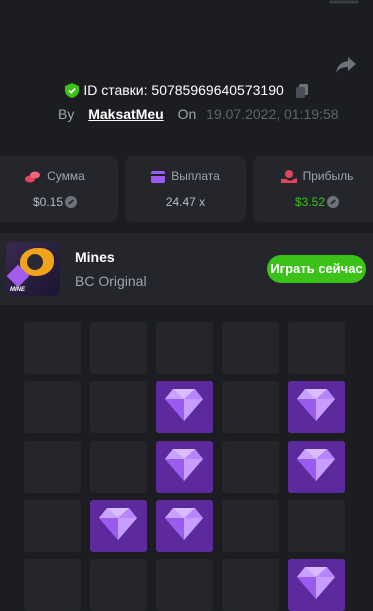 The height and width of the screenshot is (611, 373). Describe the element at coordinates (111, 281) in the screenshot. I see `game-subtitle: BC Original` at that location.